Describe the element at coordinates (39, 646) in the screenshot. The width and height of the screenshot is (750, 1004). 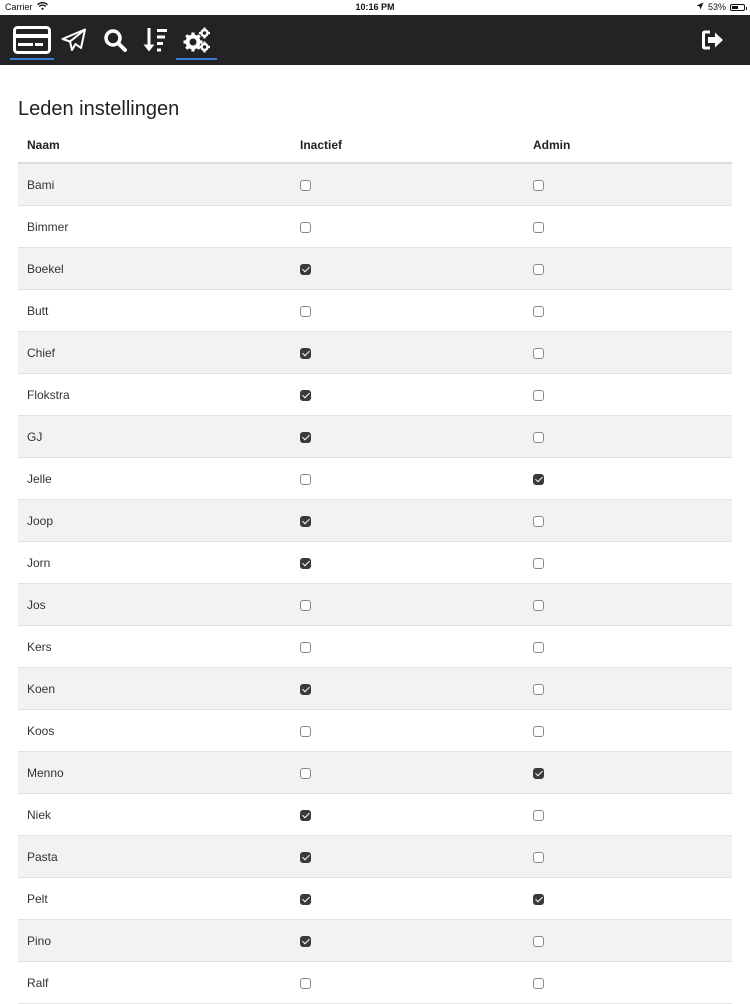
I see `member-name: Kers` at that location.